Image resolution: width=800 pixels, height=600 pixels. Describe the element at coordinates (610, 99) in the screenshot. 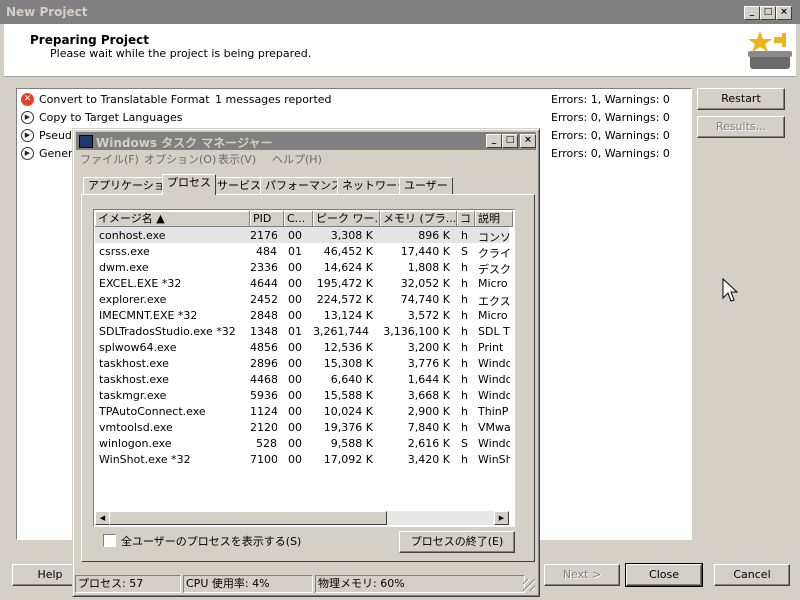

I see `task-status: Errors: 1, Warnings: 0` at that location.